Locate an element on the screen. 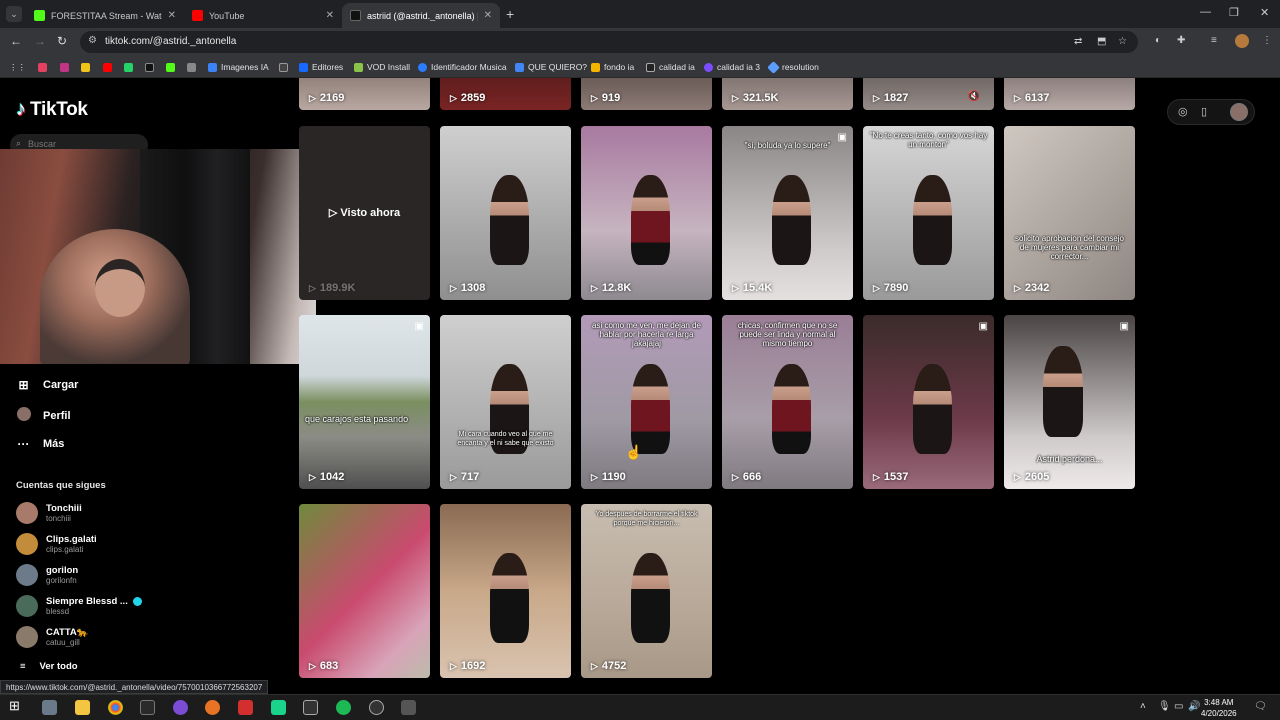 This screenshot has width=1280, height=720. extension-icon: ◐ is located at coordinates (1158, 40).